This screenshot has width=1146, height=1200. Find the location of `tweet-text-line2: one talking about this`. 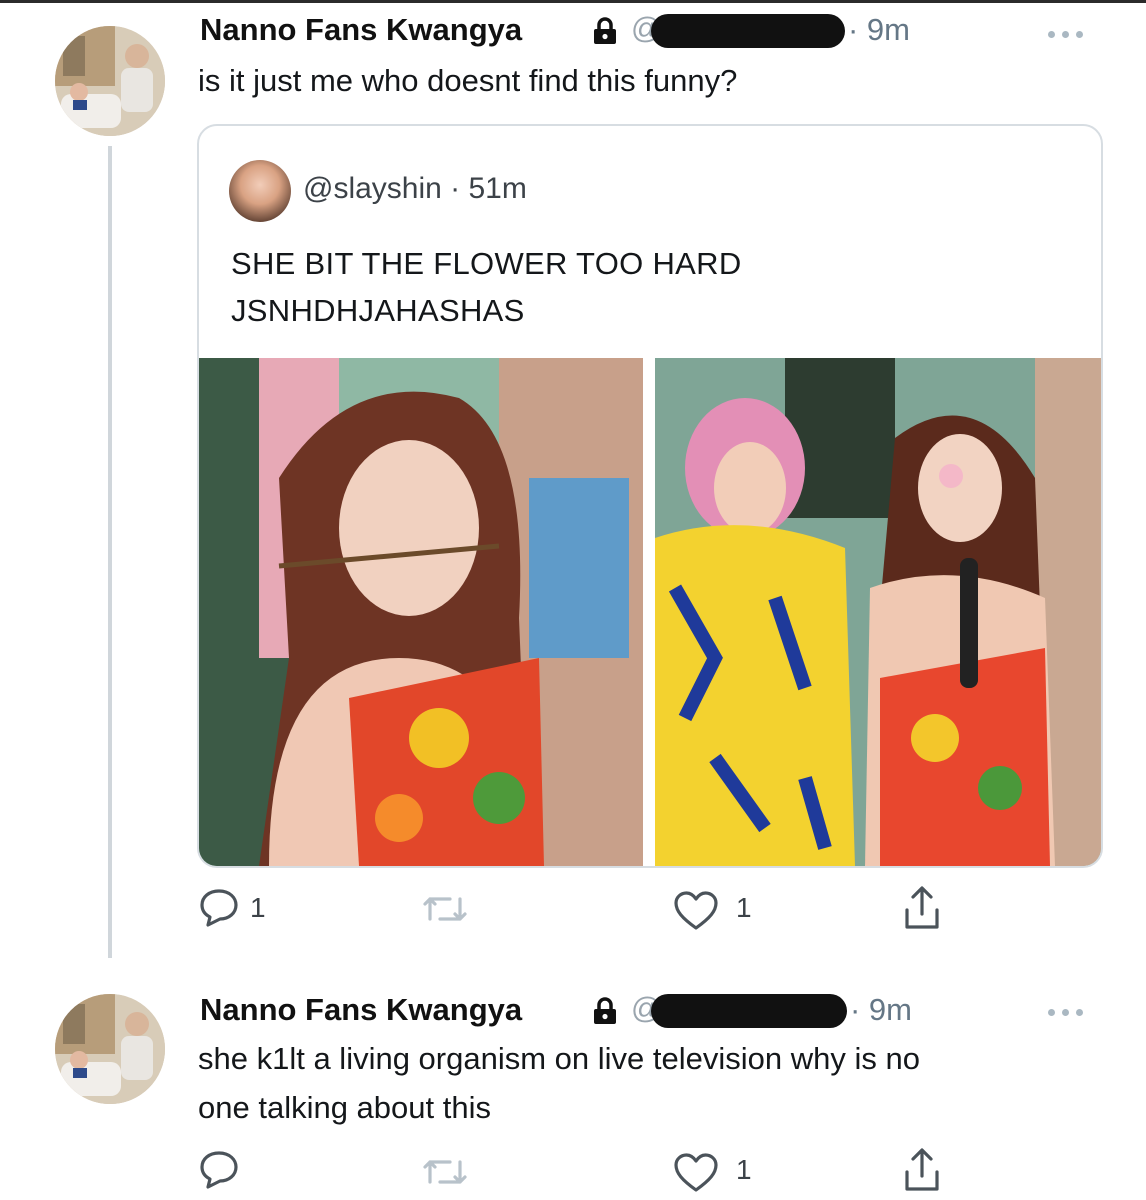

tweet-text-line2: one talking about this is located at coordinates (344, 1107).